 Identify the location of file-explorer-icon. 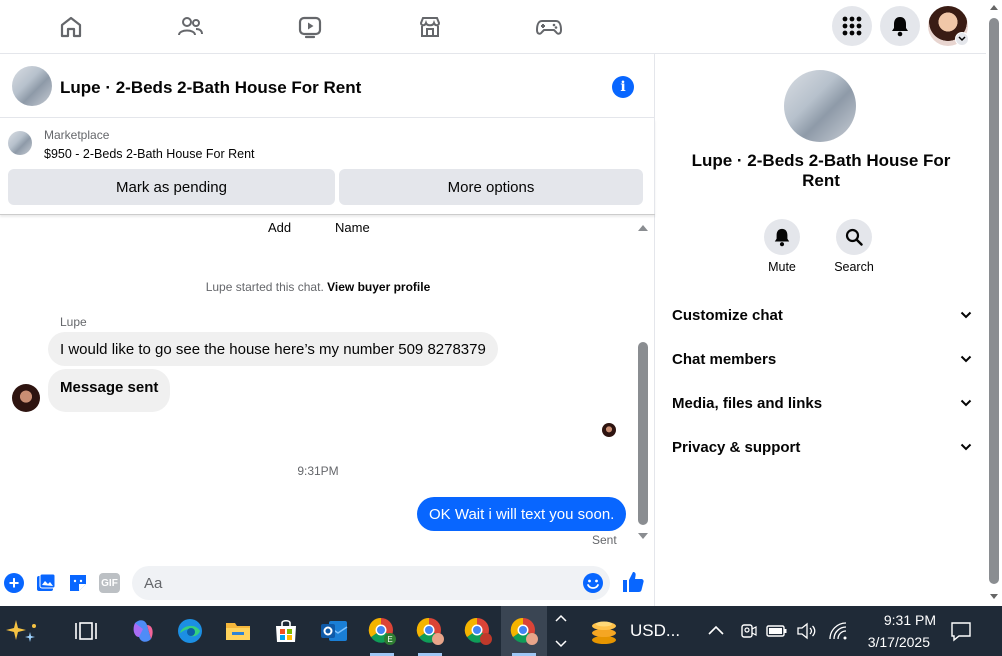
(238, 631).